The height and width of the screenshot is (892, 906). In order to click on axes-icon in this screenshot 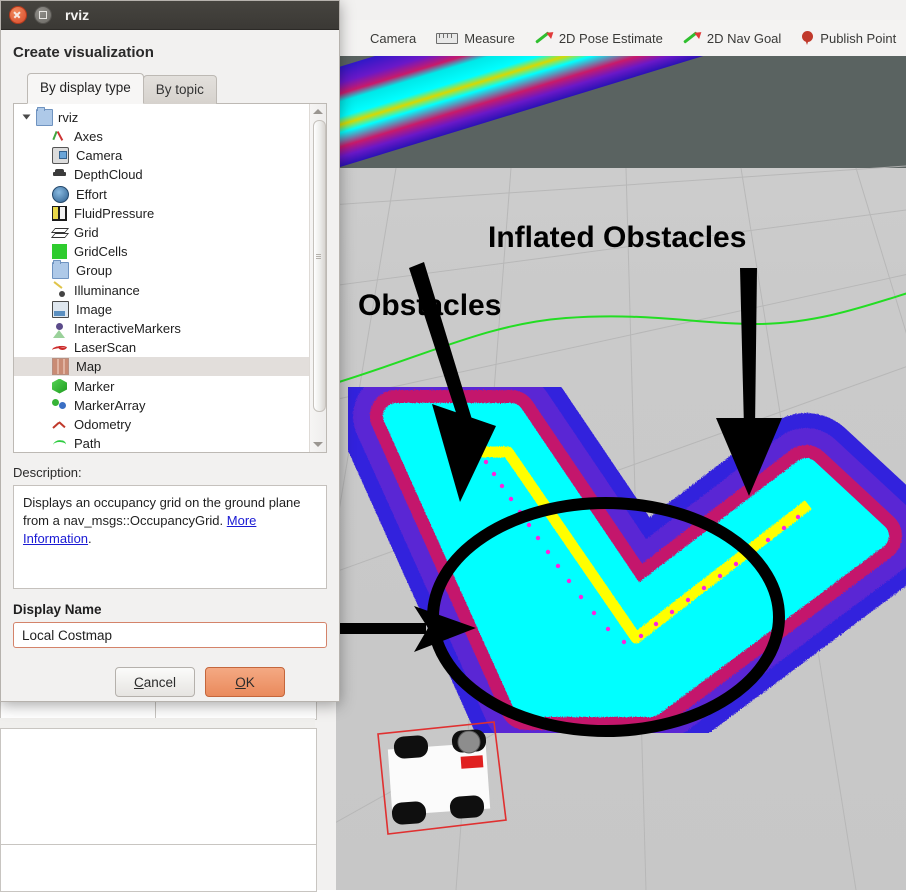, I will do `click(59, 136)`.